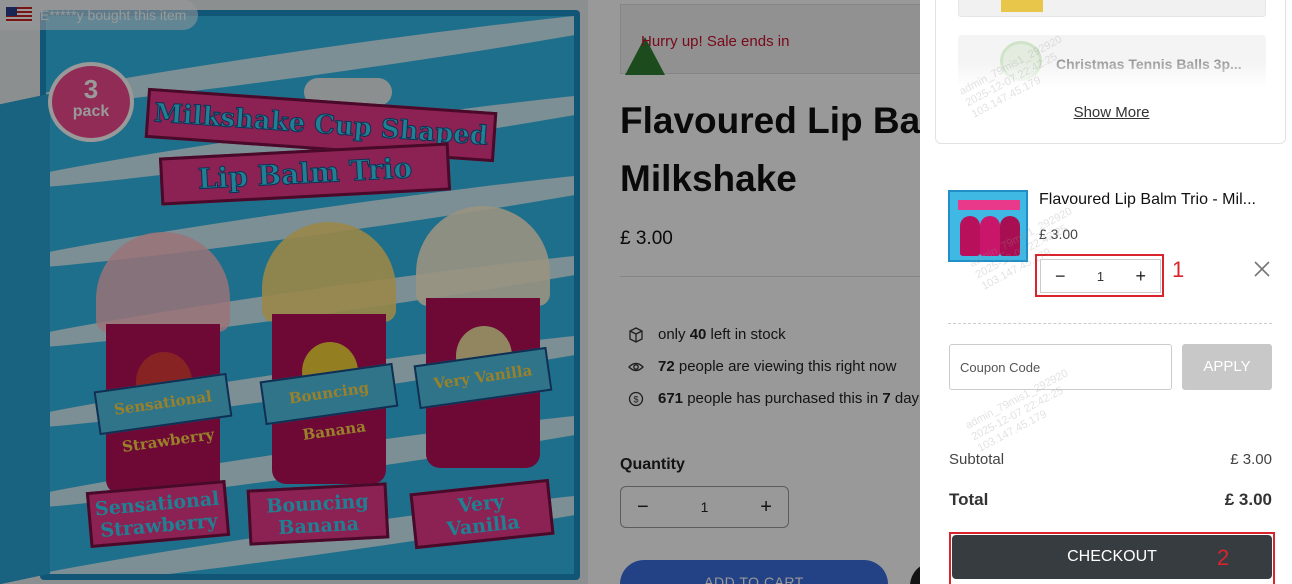 Image resolution: width=1292 pixels, height=584 pixels. I want to click on show-more-link: Show More, so click(1111, 112).